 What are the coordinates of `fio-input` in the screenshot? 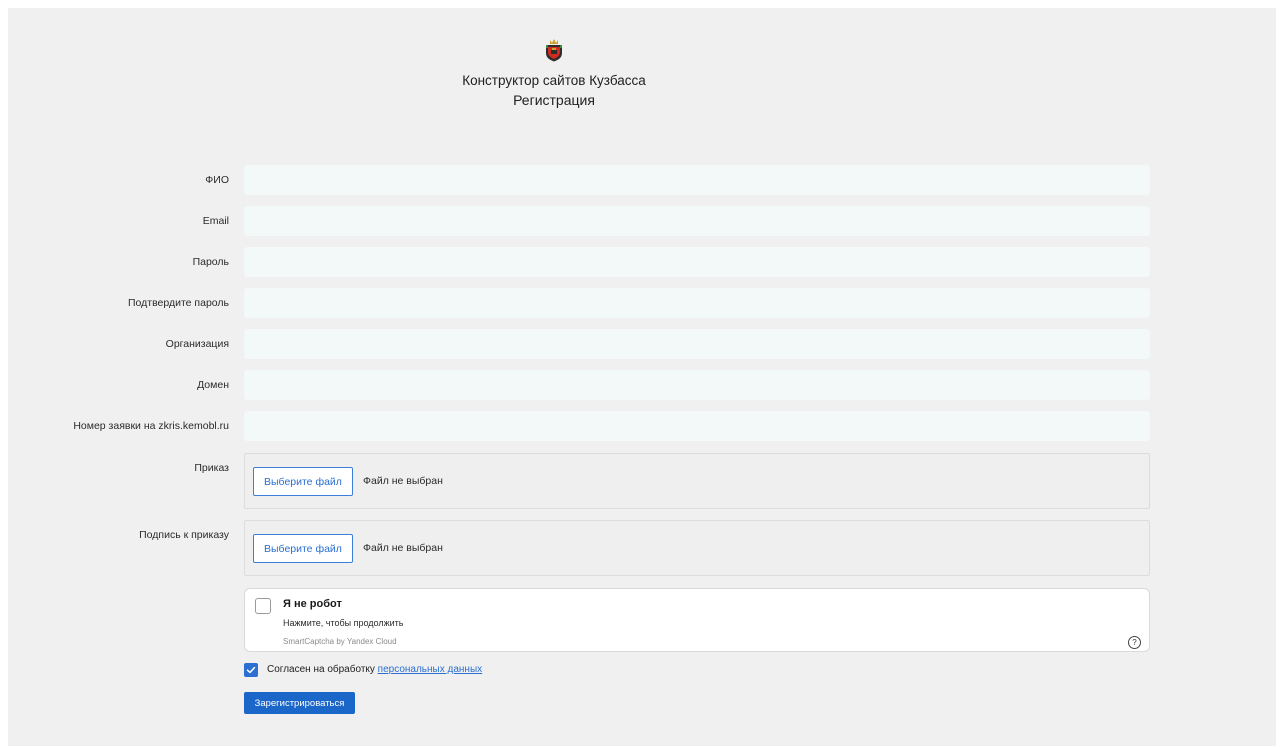 It's located at (697, 180).